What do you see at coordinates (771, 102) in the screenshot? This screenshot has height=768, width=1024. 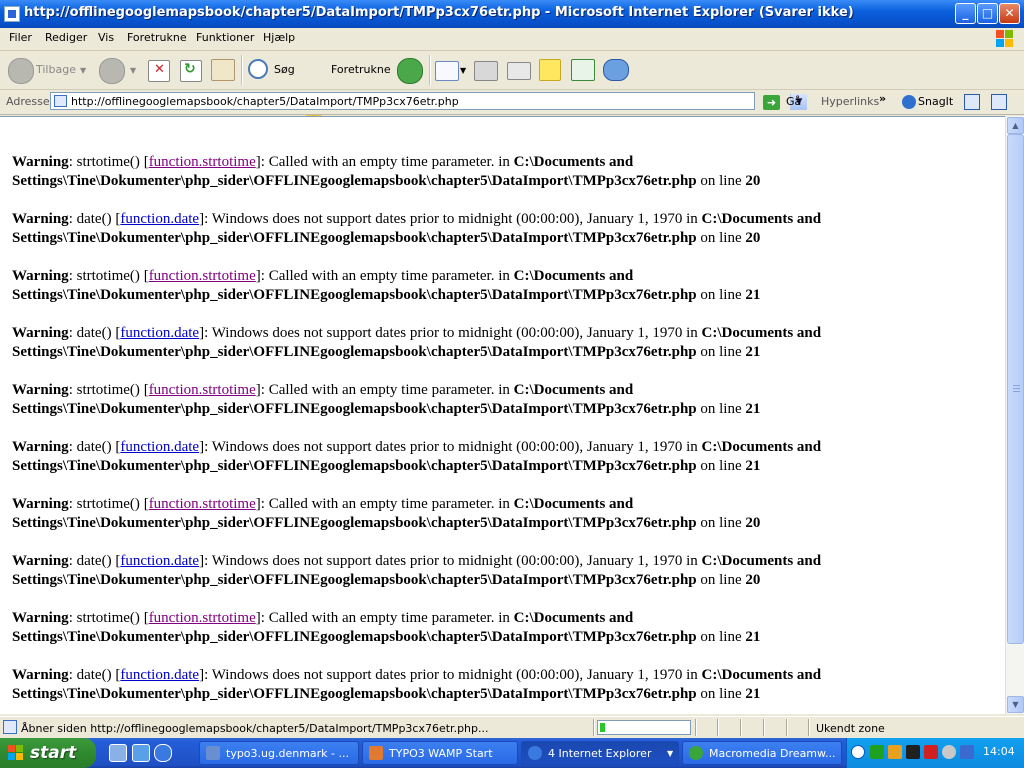 I see `go-arrow-icon: ➜` at bounding box center [771, 102].